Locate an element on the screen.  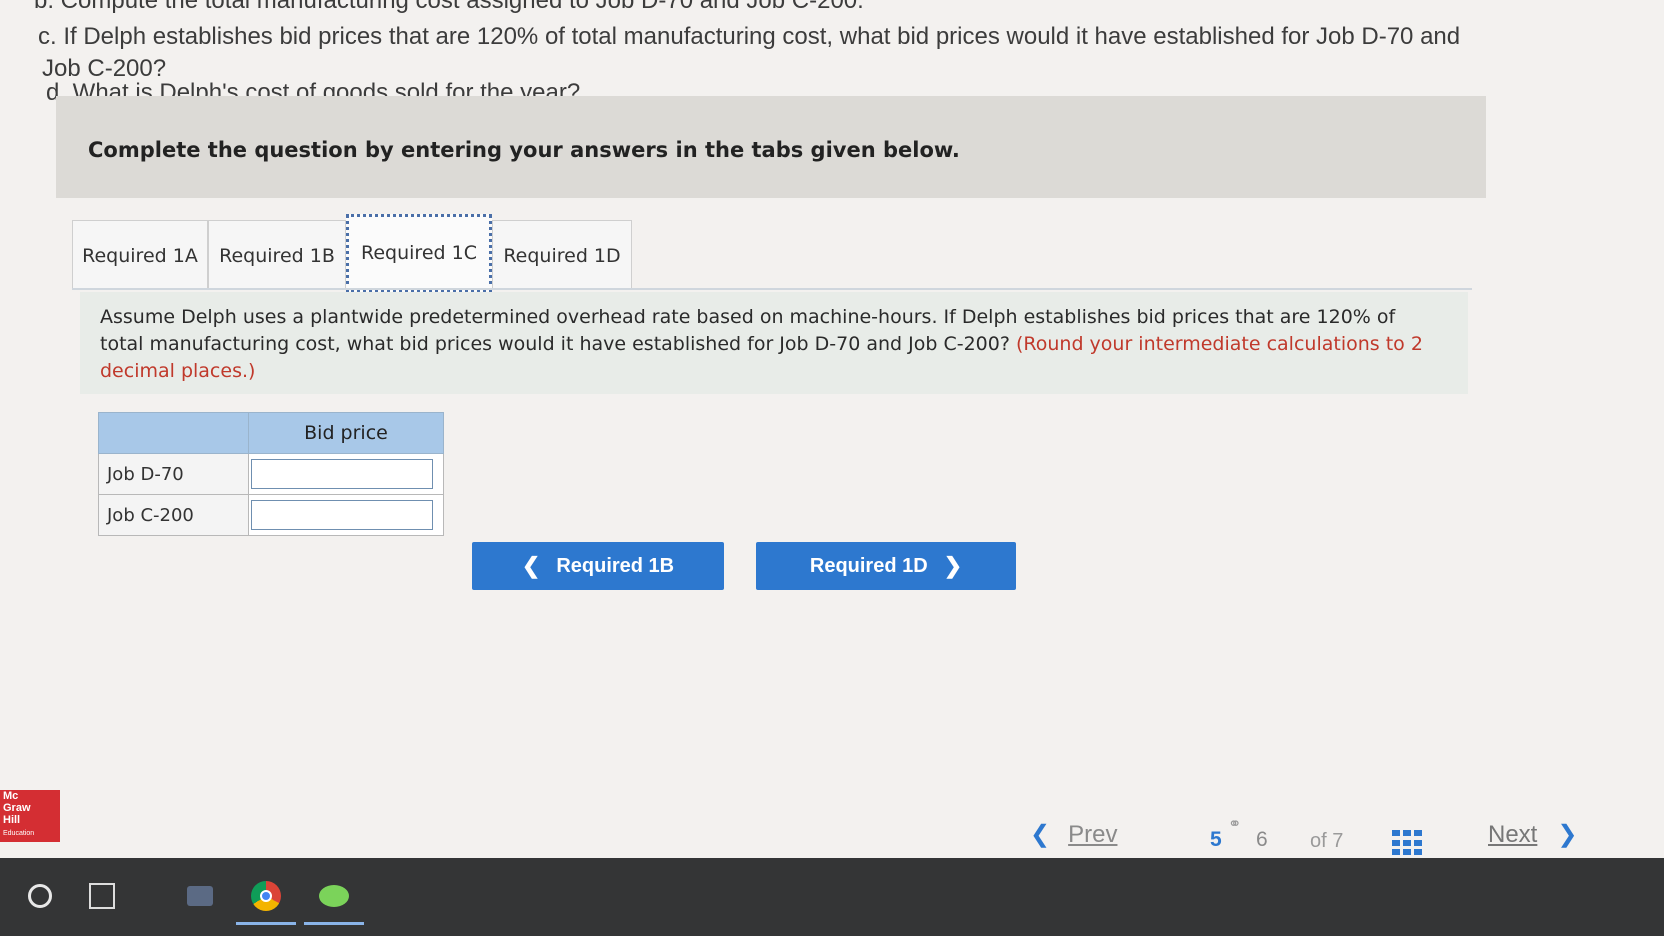
tab-underline is located at coordinates (772, 289).